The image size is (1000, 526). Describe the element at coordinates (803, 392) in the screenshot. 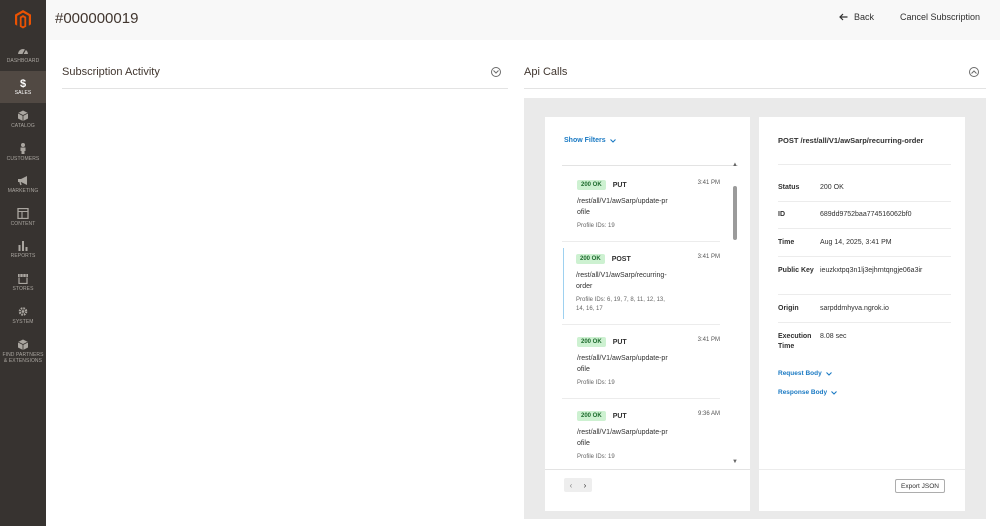

I see `response-body-label: Response Body` at that location.